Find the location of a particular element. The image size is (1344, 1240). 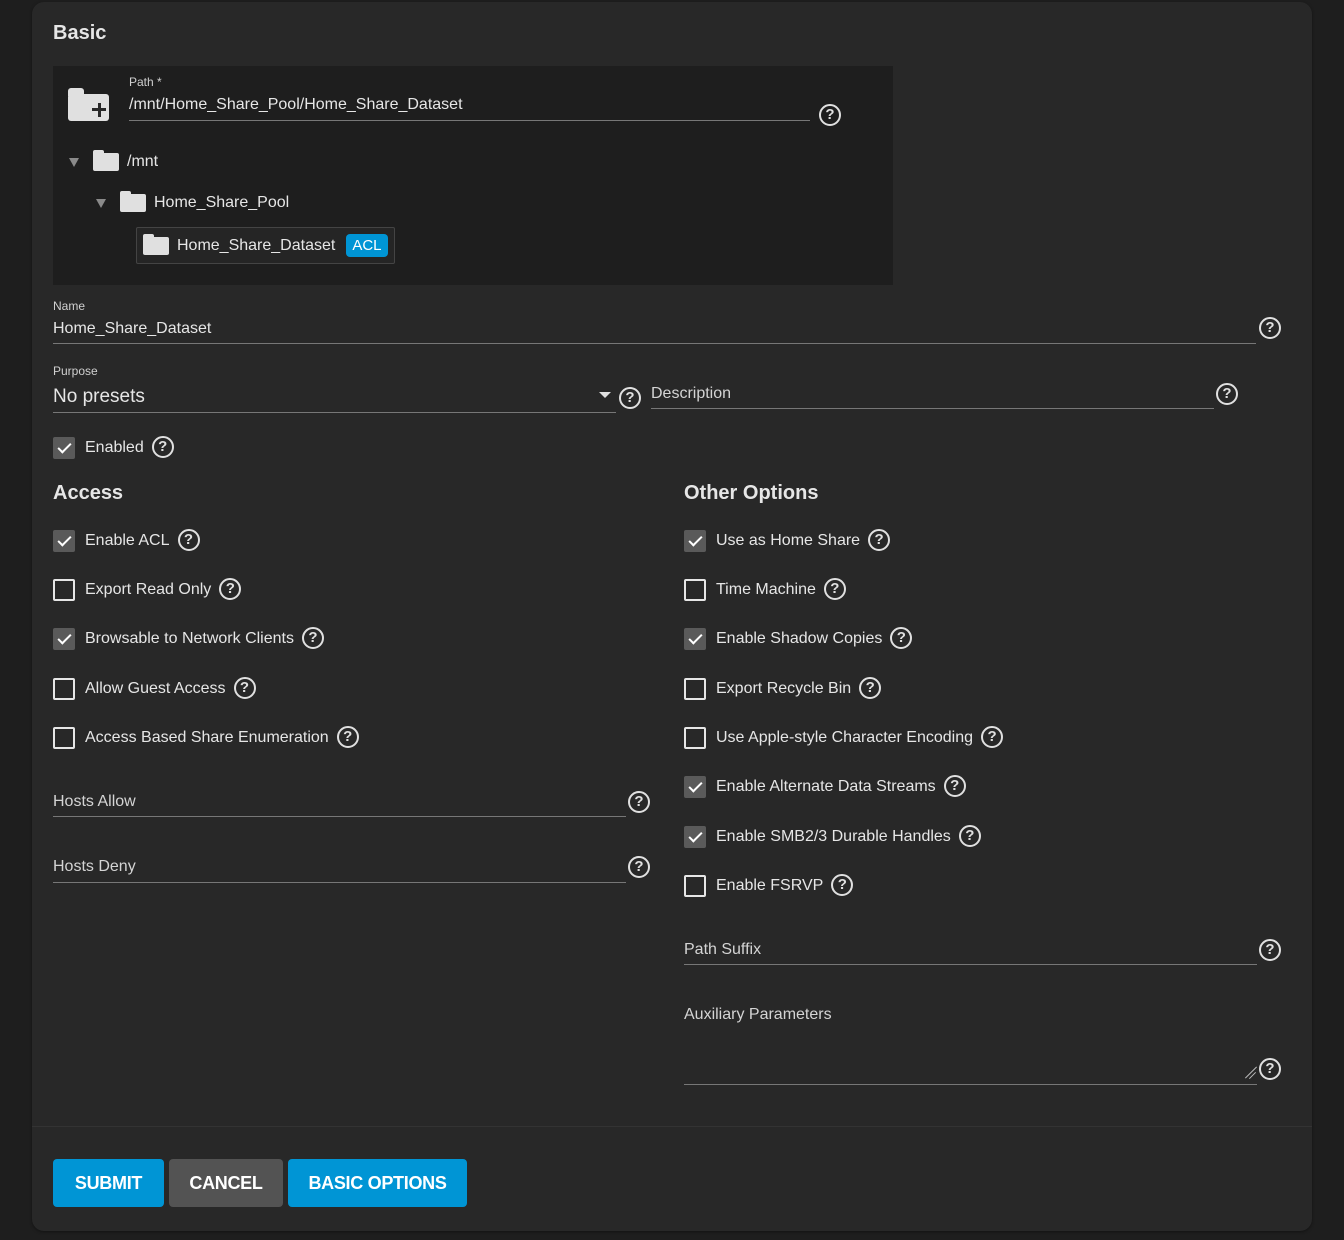

time-machine-label: Time Machine is located at coordinates (766, 589).